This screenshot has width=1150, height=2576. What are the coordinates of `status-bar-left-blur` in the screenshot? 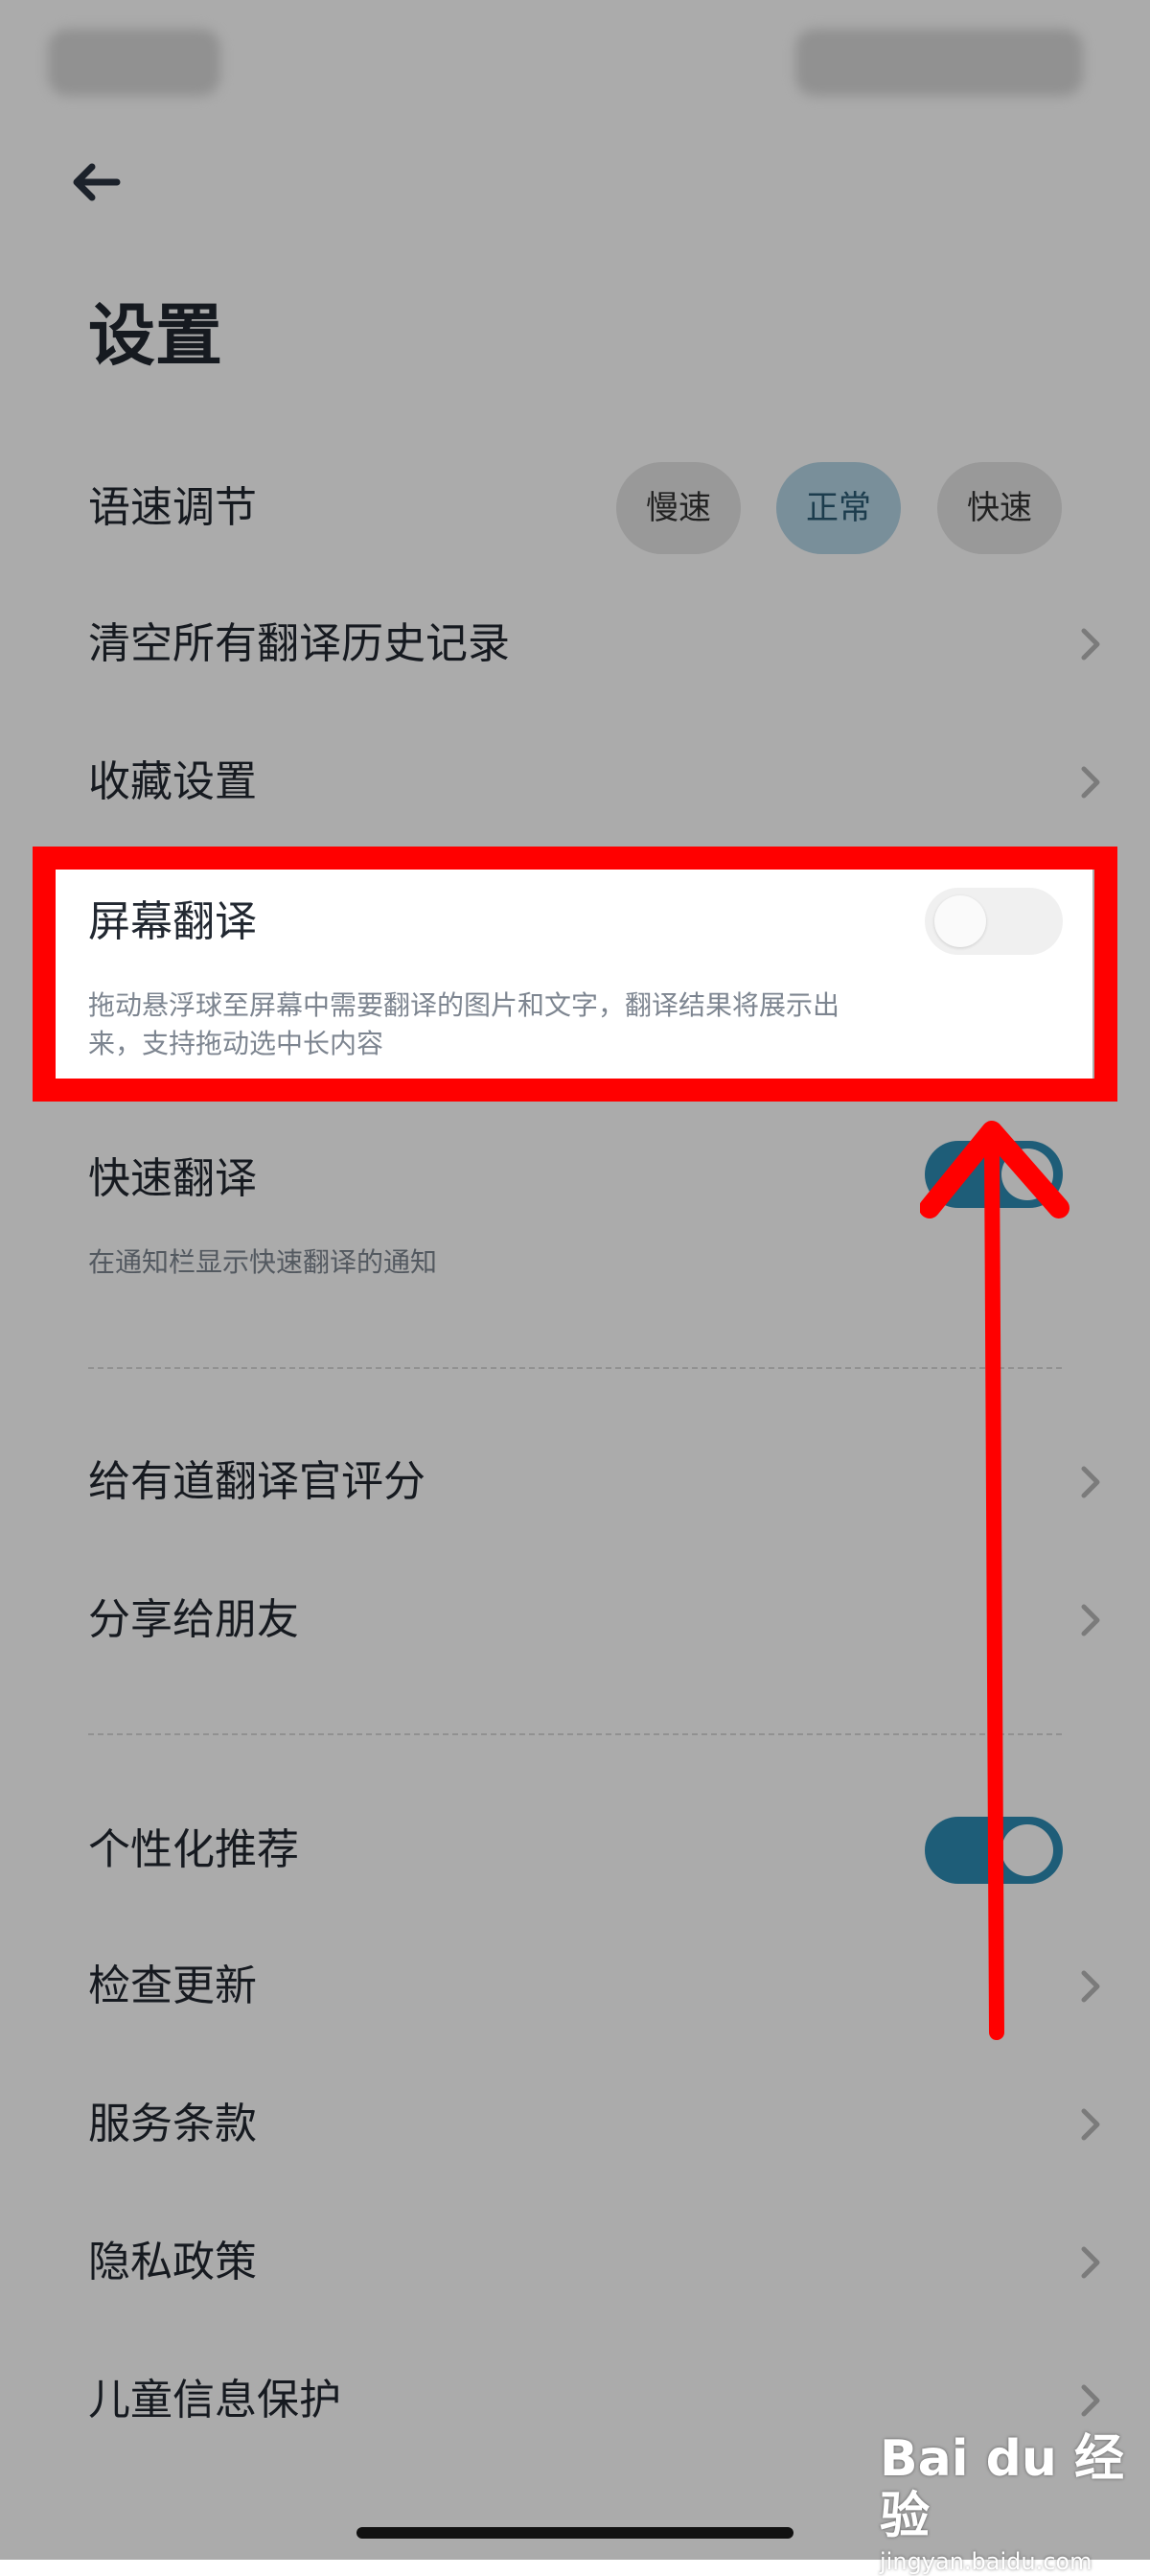 It's located at (134, 62).